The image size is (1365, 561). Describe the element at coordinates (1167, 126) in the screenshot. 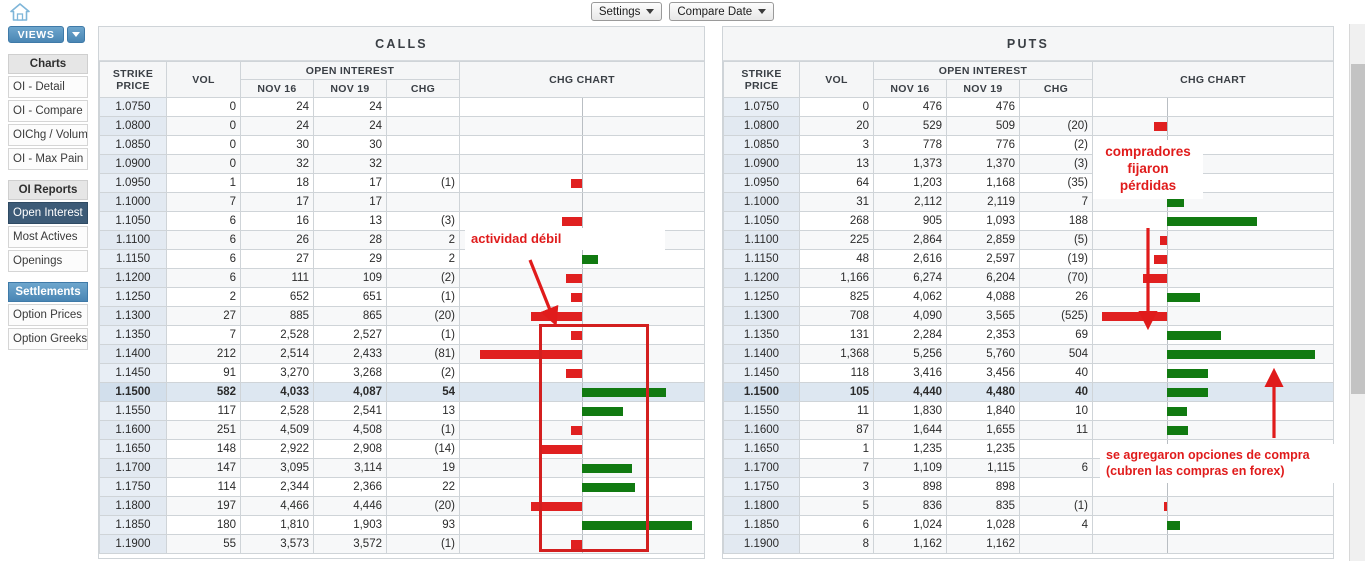

I see `chart-zero-axis` at that location.